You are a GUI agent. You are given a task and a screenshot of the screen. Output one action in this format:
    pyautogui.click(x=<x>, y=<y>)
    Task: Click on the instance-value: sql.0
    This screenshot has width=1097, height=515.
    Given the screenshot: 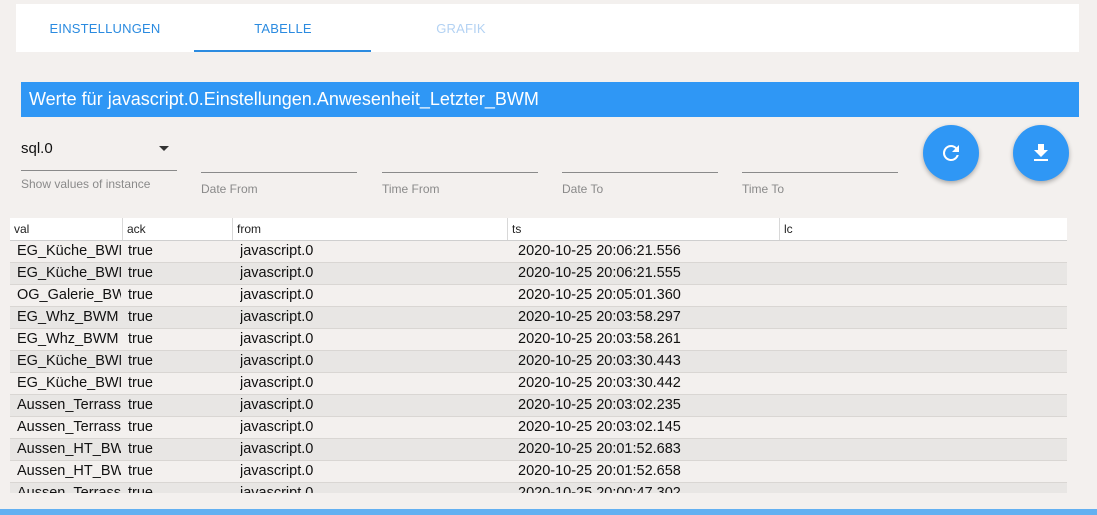 What is the action you would take?
    pyautogui.click(x=99, y=149)
    